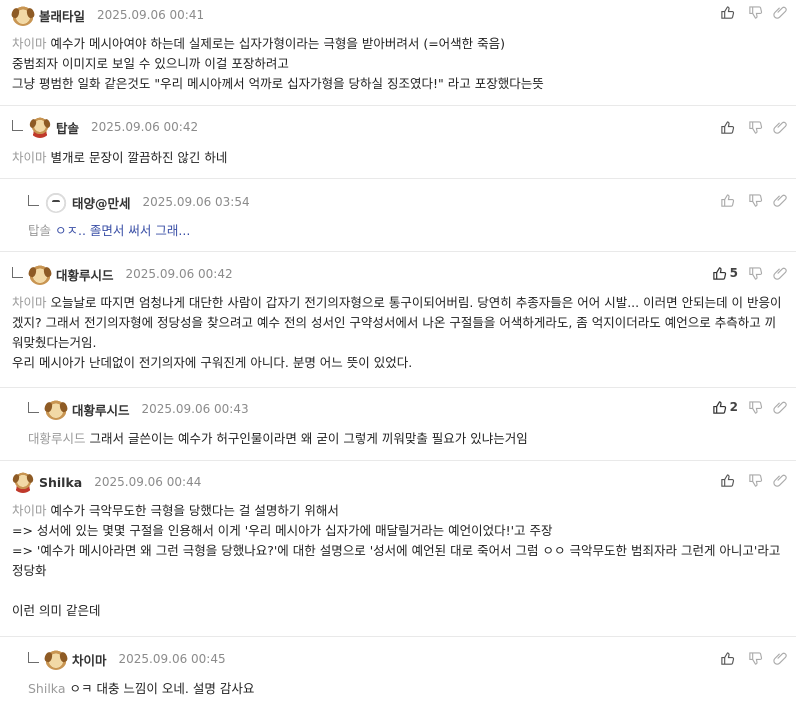  I want to click on comment-actions: 2, so click(745, 407).